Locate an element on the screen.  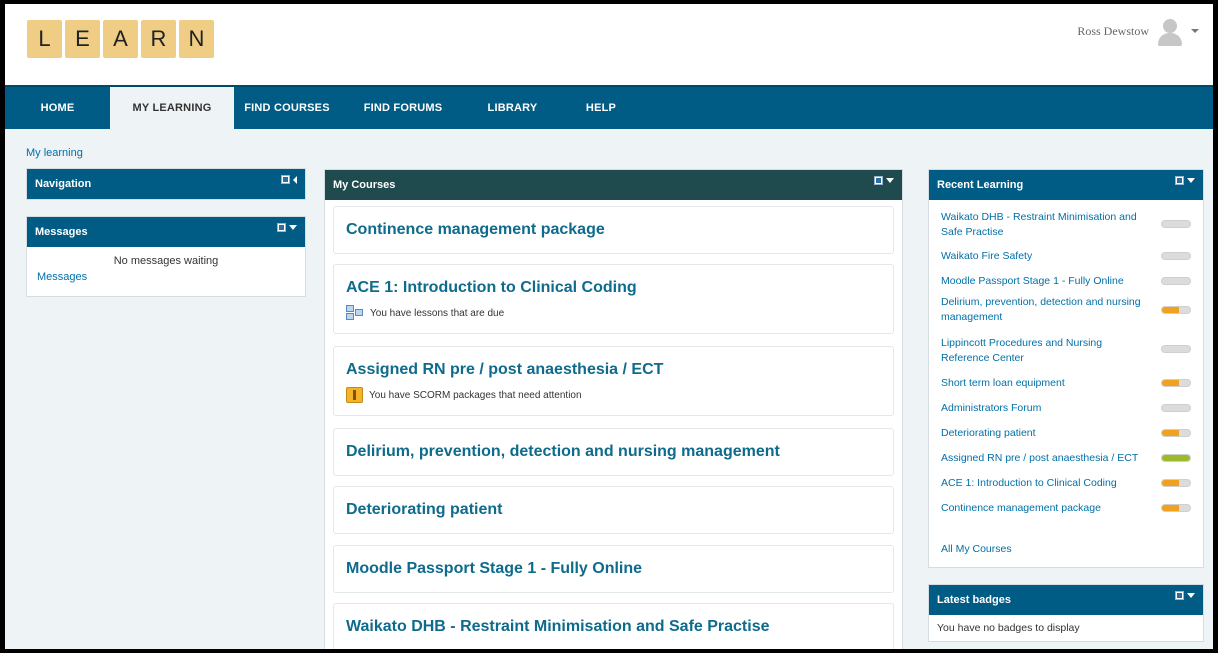
recent-course-link: Waikato Fire Safety is located at coordinates (986, 256).